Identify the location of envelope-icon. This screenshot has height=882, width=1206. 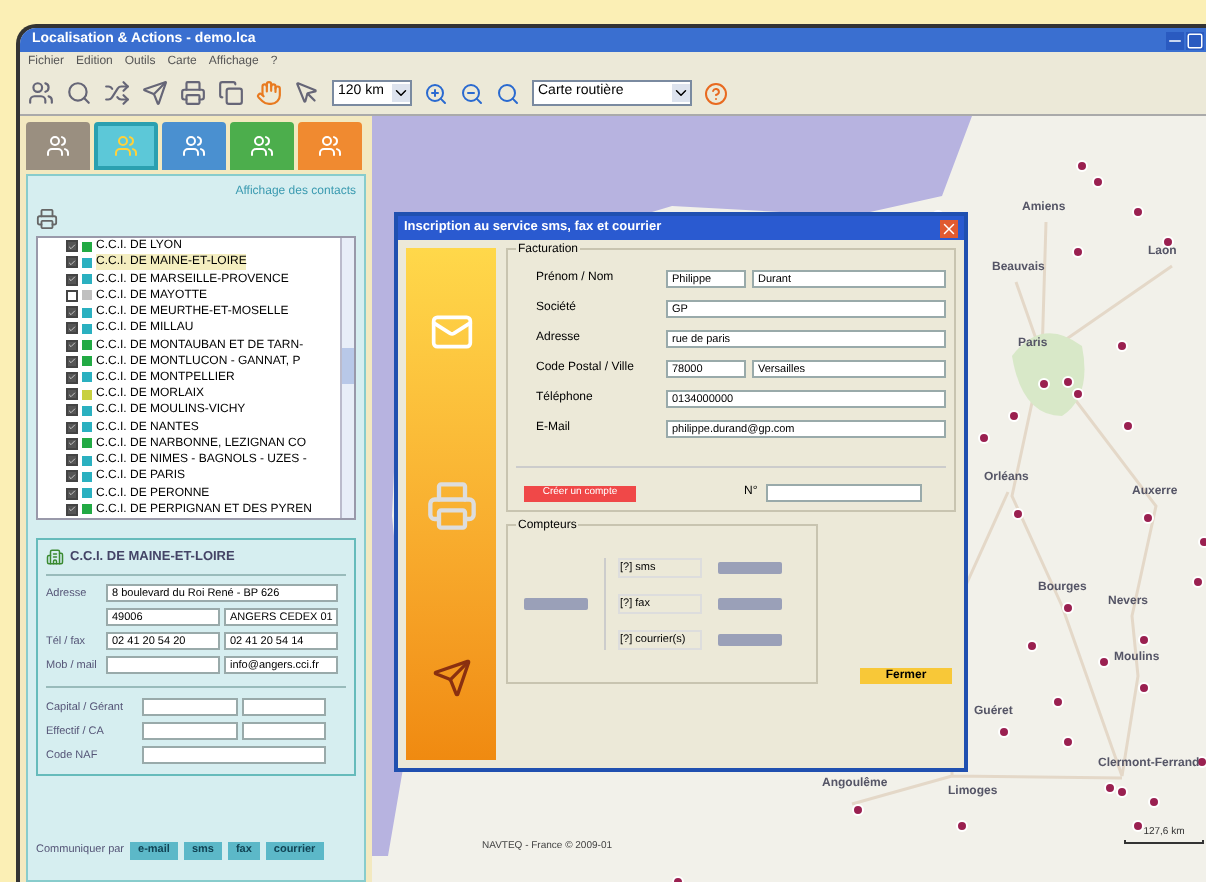
(451, 332).